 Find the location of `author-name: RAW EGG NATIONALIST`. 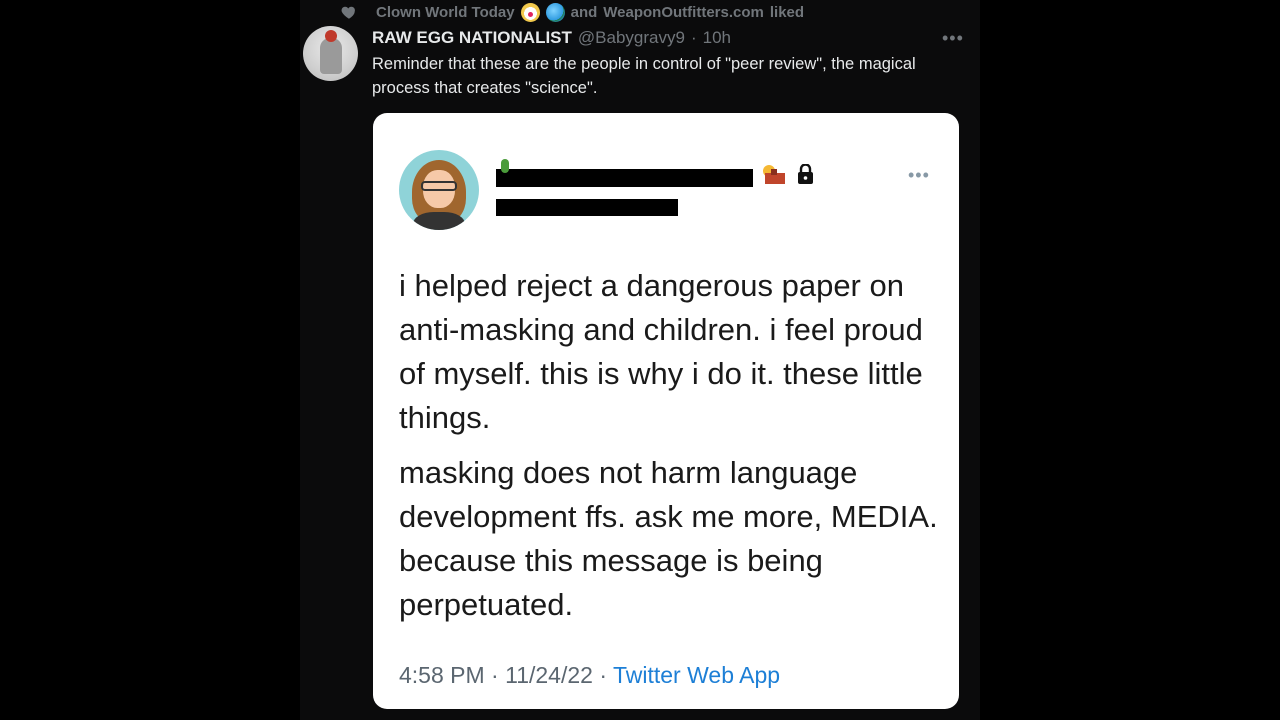

author-name: RAW EGG NATIONALIST is located at coordinates (472, 38).